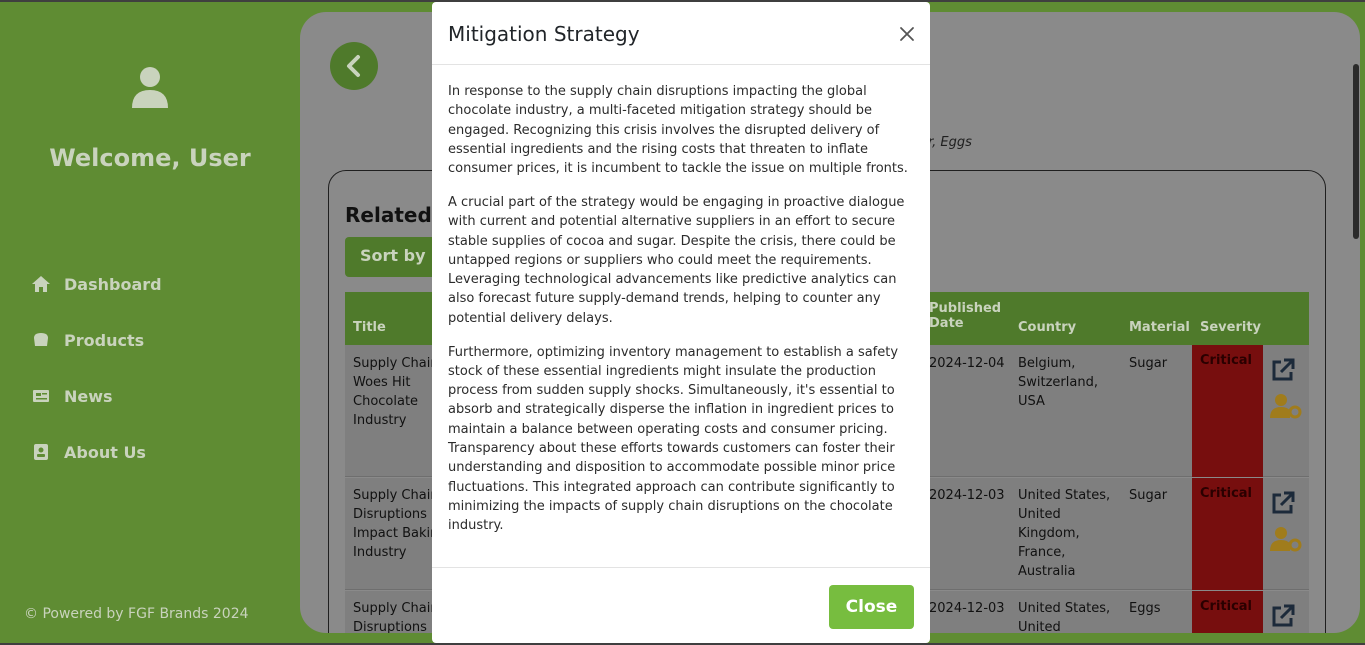  What do you see at coordinates (382, 382) in the screenshot?
I see `row-title-line: Woes Hit` at bounding box center [382, 382].